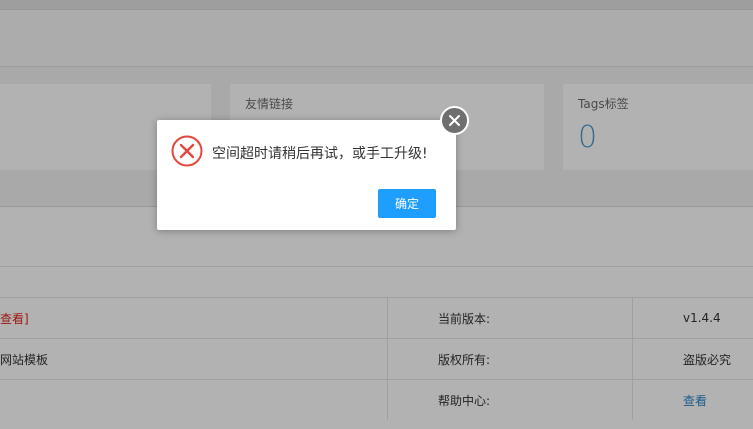 This screenshot has width=753, height=429. I want to click on error-icon, so click(187, 151).